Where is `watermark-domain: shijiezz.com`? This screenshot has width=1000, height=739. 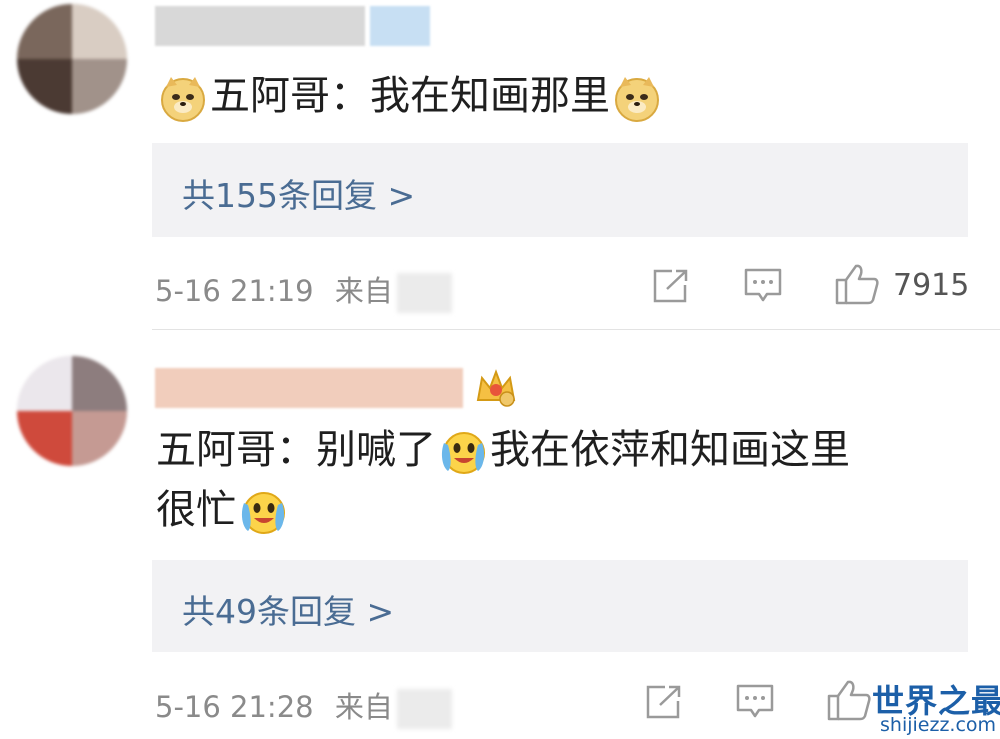 watermark-domain: shijiezz.com is located at coordinates (938, 725).